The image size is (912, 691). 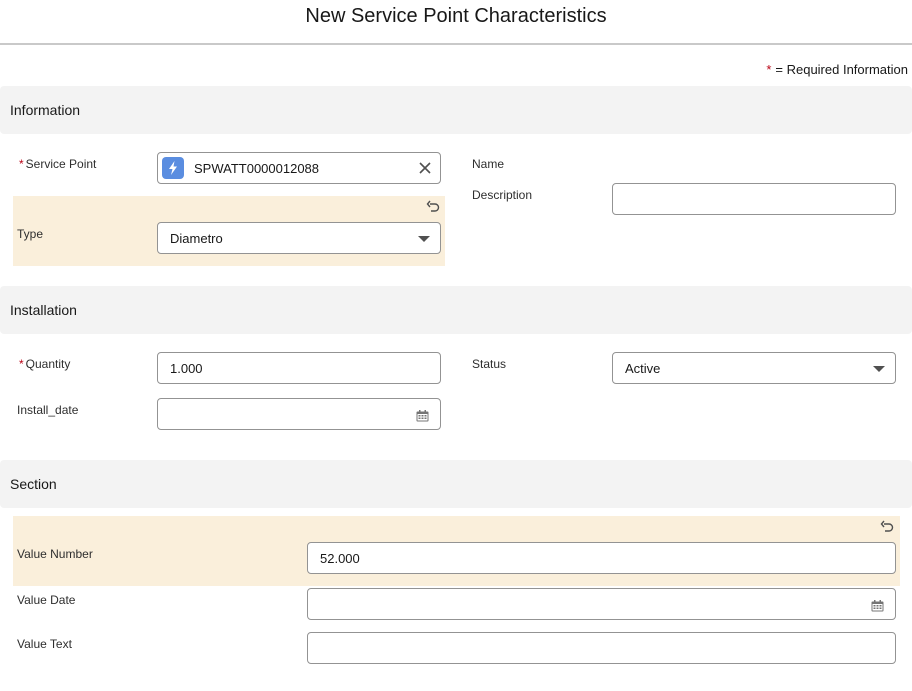 I want to click on quantity-input: 1.000, so click(x=299, y=368).